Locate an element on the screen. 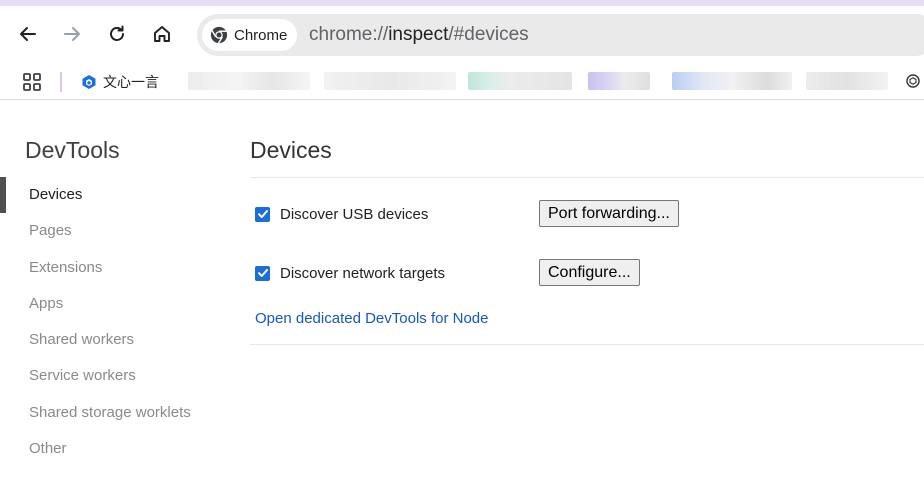 The width and height of the screenshot is (924, 502). home-button is located at coordinates (162, 34).